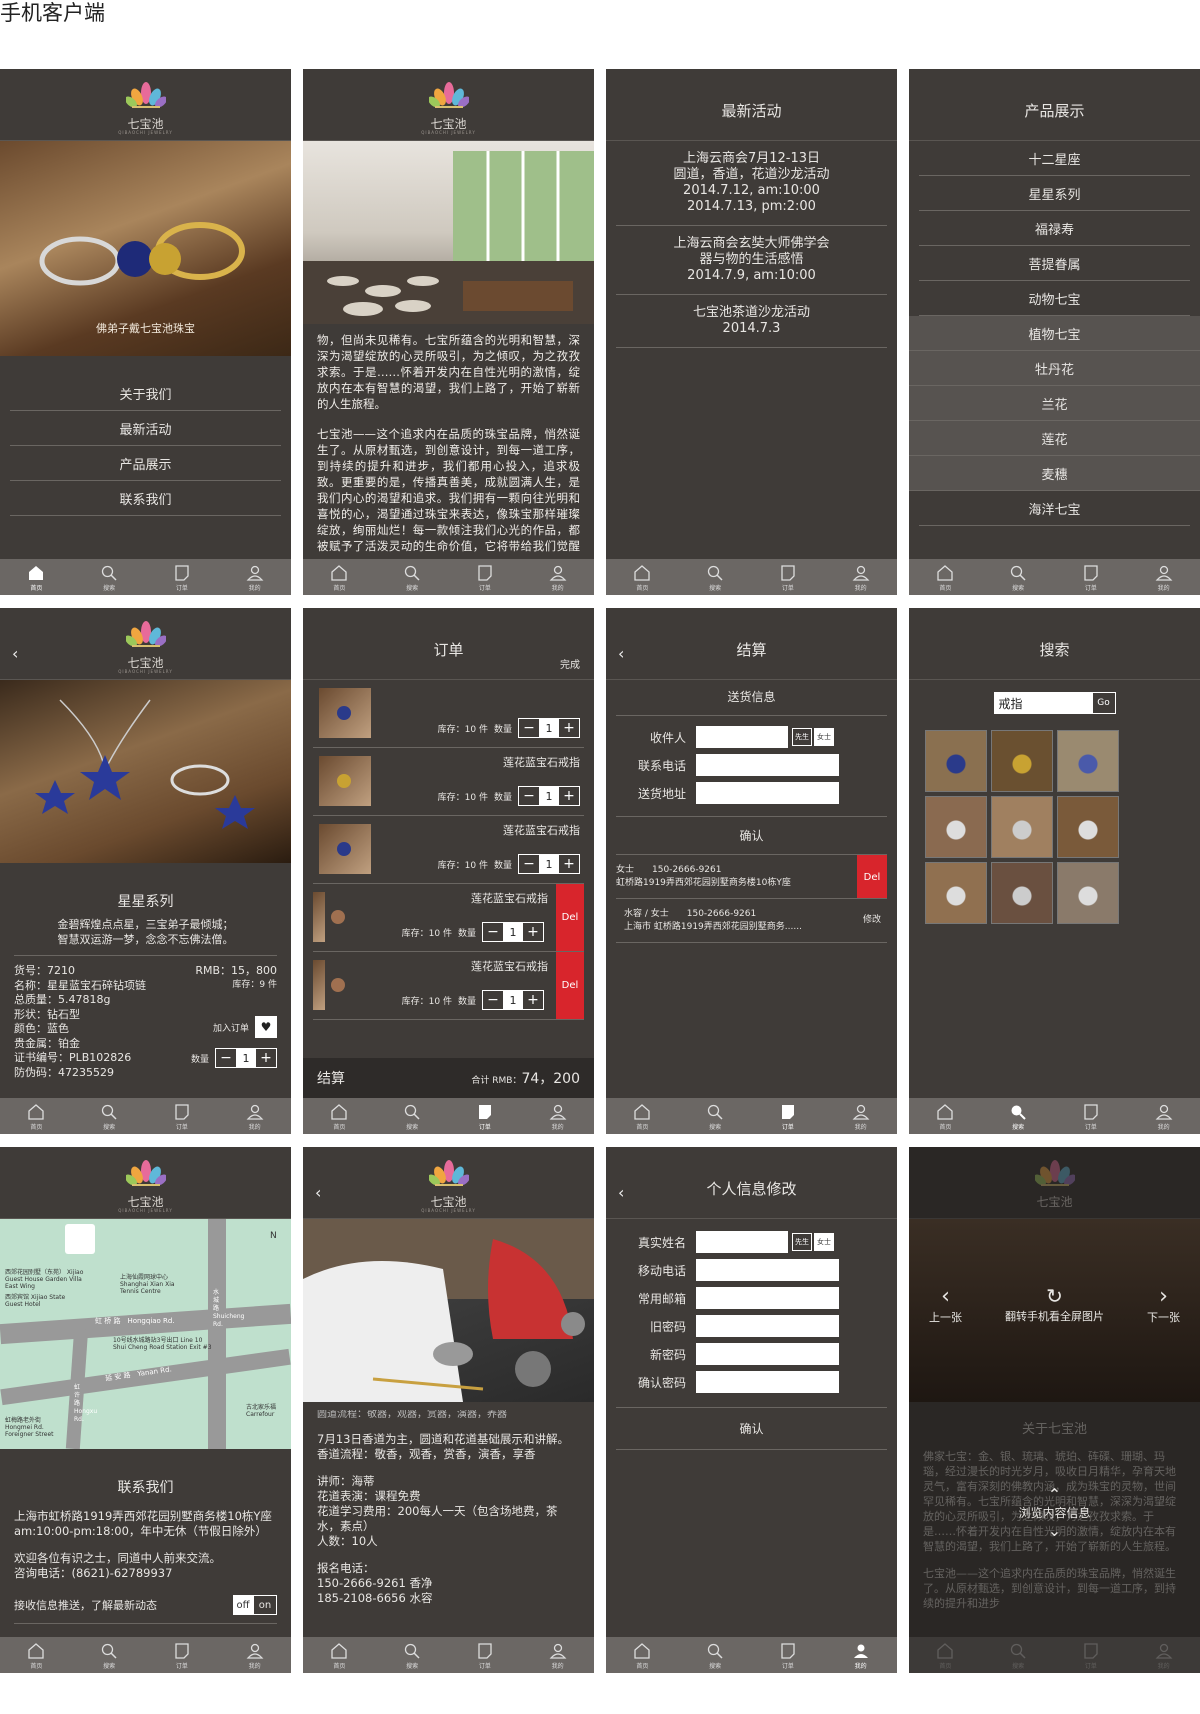 Image resolution: width=1200 pixels, height=1714 pixels. I want to click on cart-item: 莲花蓝宝石戒指 库存：10 件数量 −1 + Del, so click(448, 986).